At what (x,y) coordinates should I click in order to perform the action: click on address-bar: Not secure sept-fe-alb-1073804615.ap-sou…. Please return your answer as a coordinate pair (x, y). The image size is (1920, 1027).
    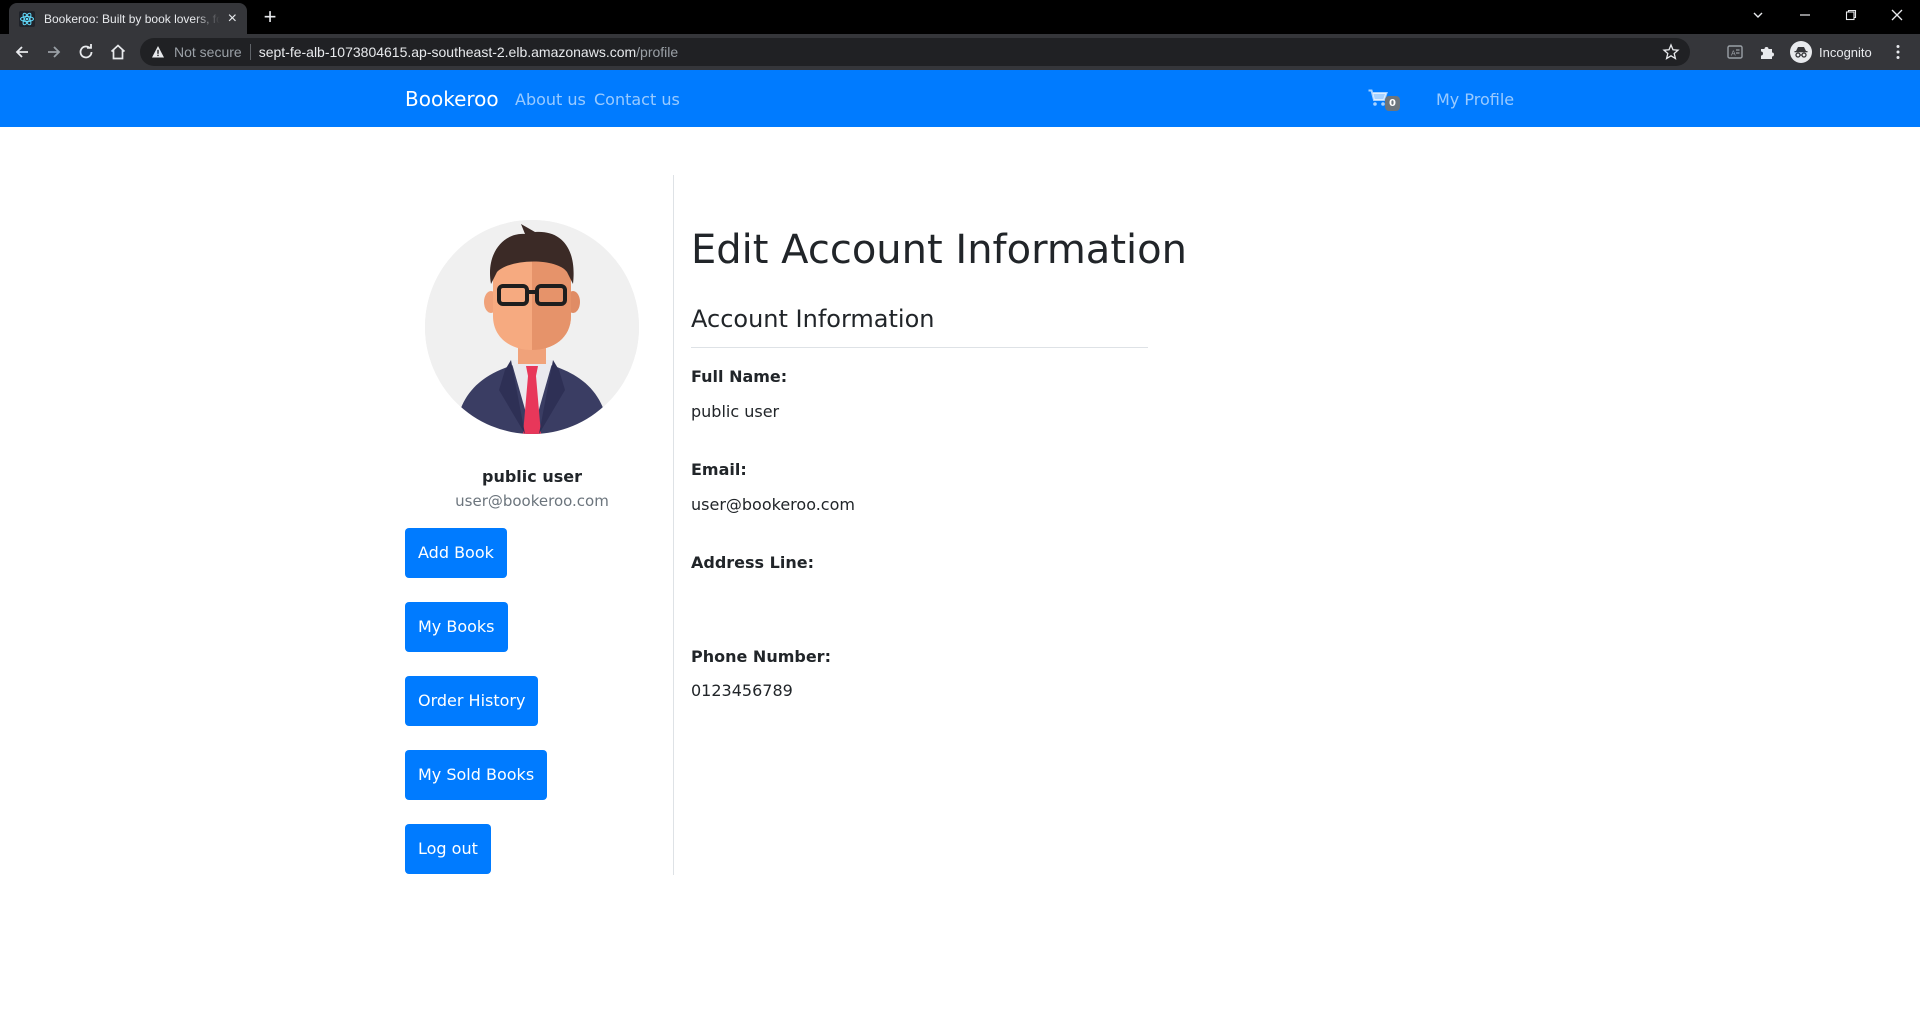
    Looking at the image, I should click on (915, 52).